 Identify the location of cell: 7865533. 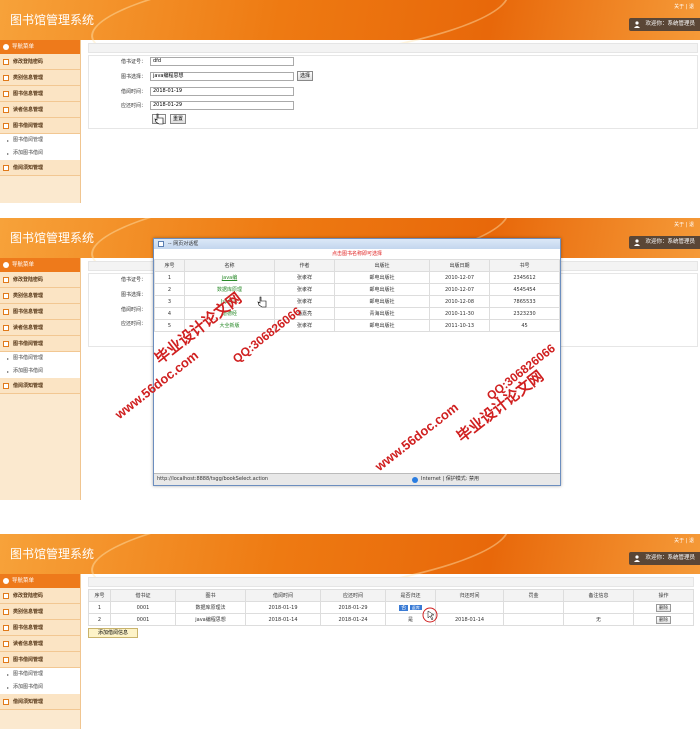
(524, 301).